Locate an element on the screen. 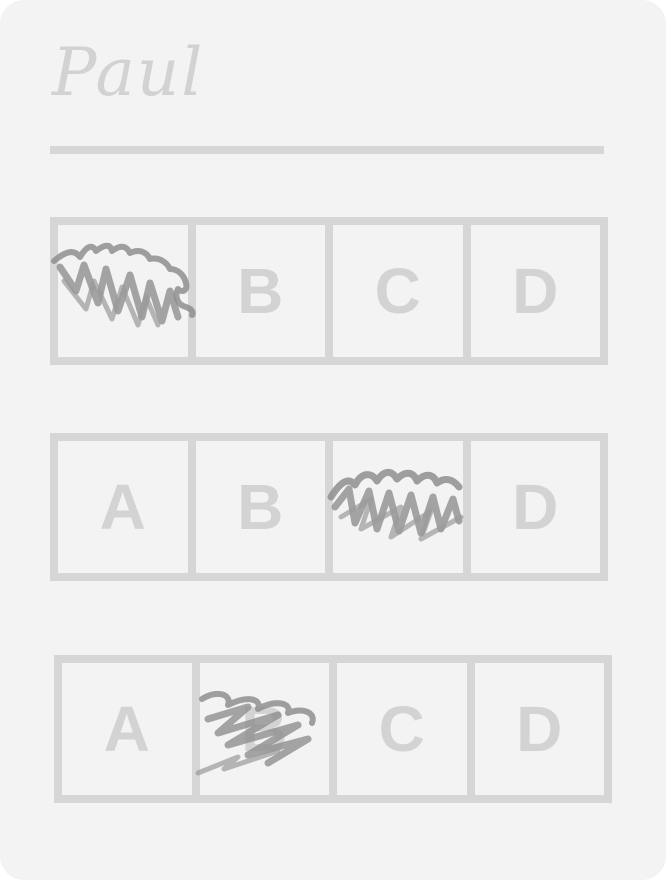 The width and height of the screenshot is (666, 880). student-name: Paul is located at coordinates (128, 72).